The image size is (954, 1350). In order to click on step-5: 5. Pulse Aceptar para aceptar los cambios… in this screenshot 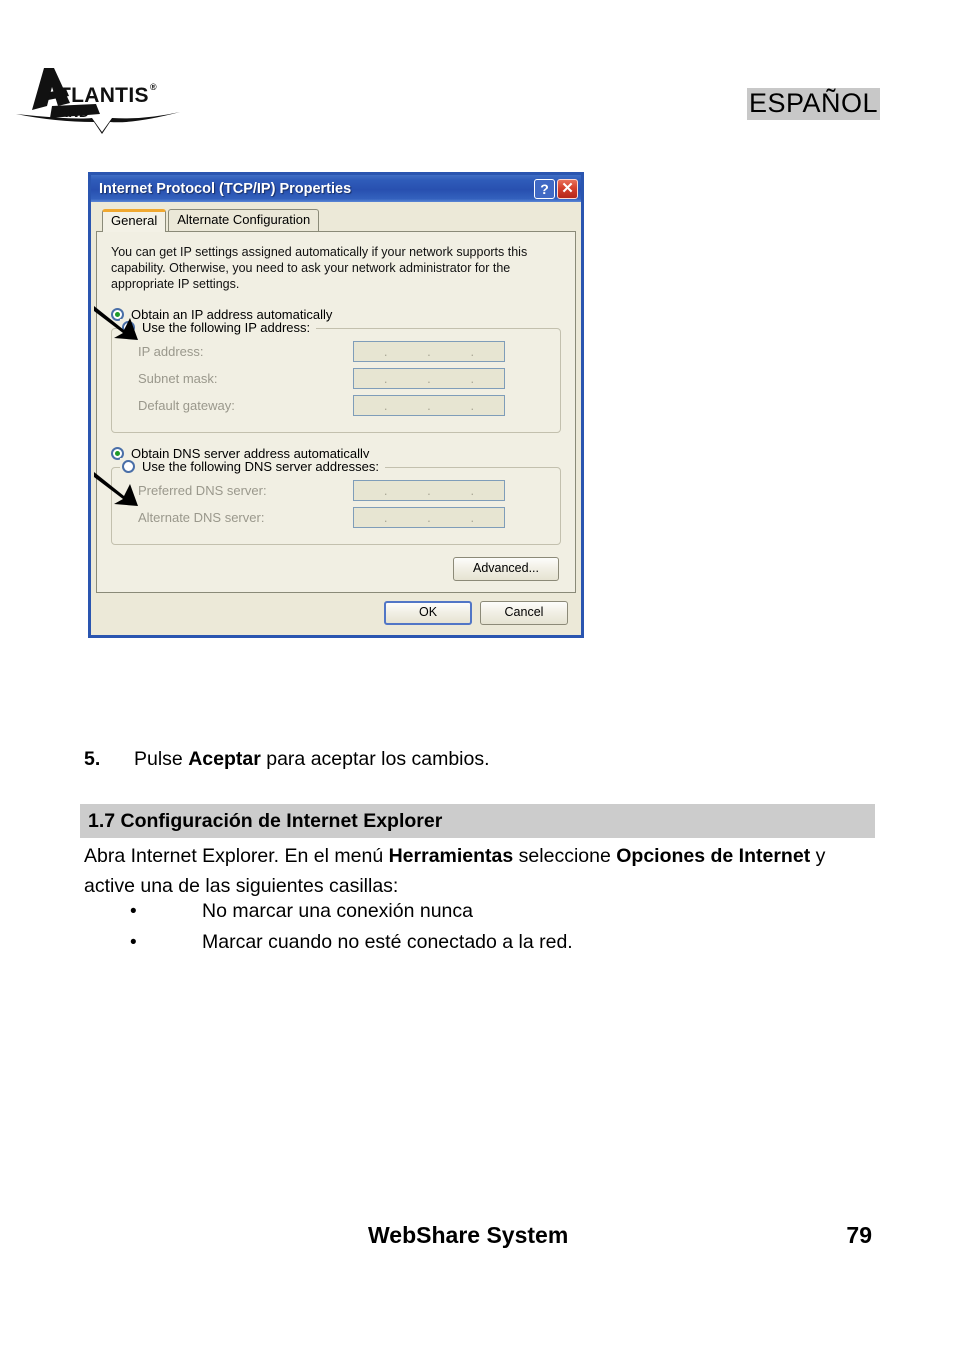, I will do `click(484, 759)`.